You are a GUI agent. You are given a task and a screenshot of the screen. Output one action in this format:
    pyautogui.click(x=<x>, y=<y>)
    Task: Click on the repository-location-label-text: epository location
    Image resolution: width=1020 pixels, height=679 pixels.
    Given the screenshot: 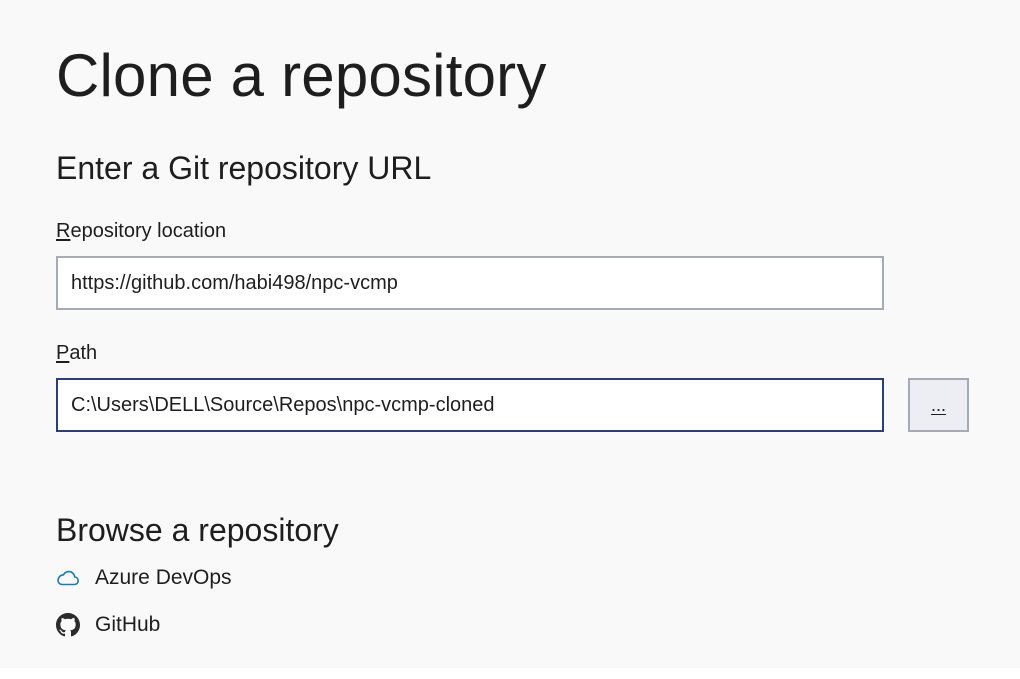 What is the action you would take?
    pyautogui.click(x=148, y=231)
    